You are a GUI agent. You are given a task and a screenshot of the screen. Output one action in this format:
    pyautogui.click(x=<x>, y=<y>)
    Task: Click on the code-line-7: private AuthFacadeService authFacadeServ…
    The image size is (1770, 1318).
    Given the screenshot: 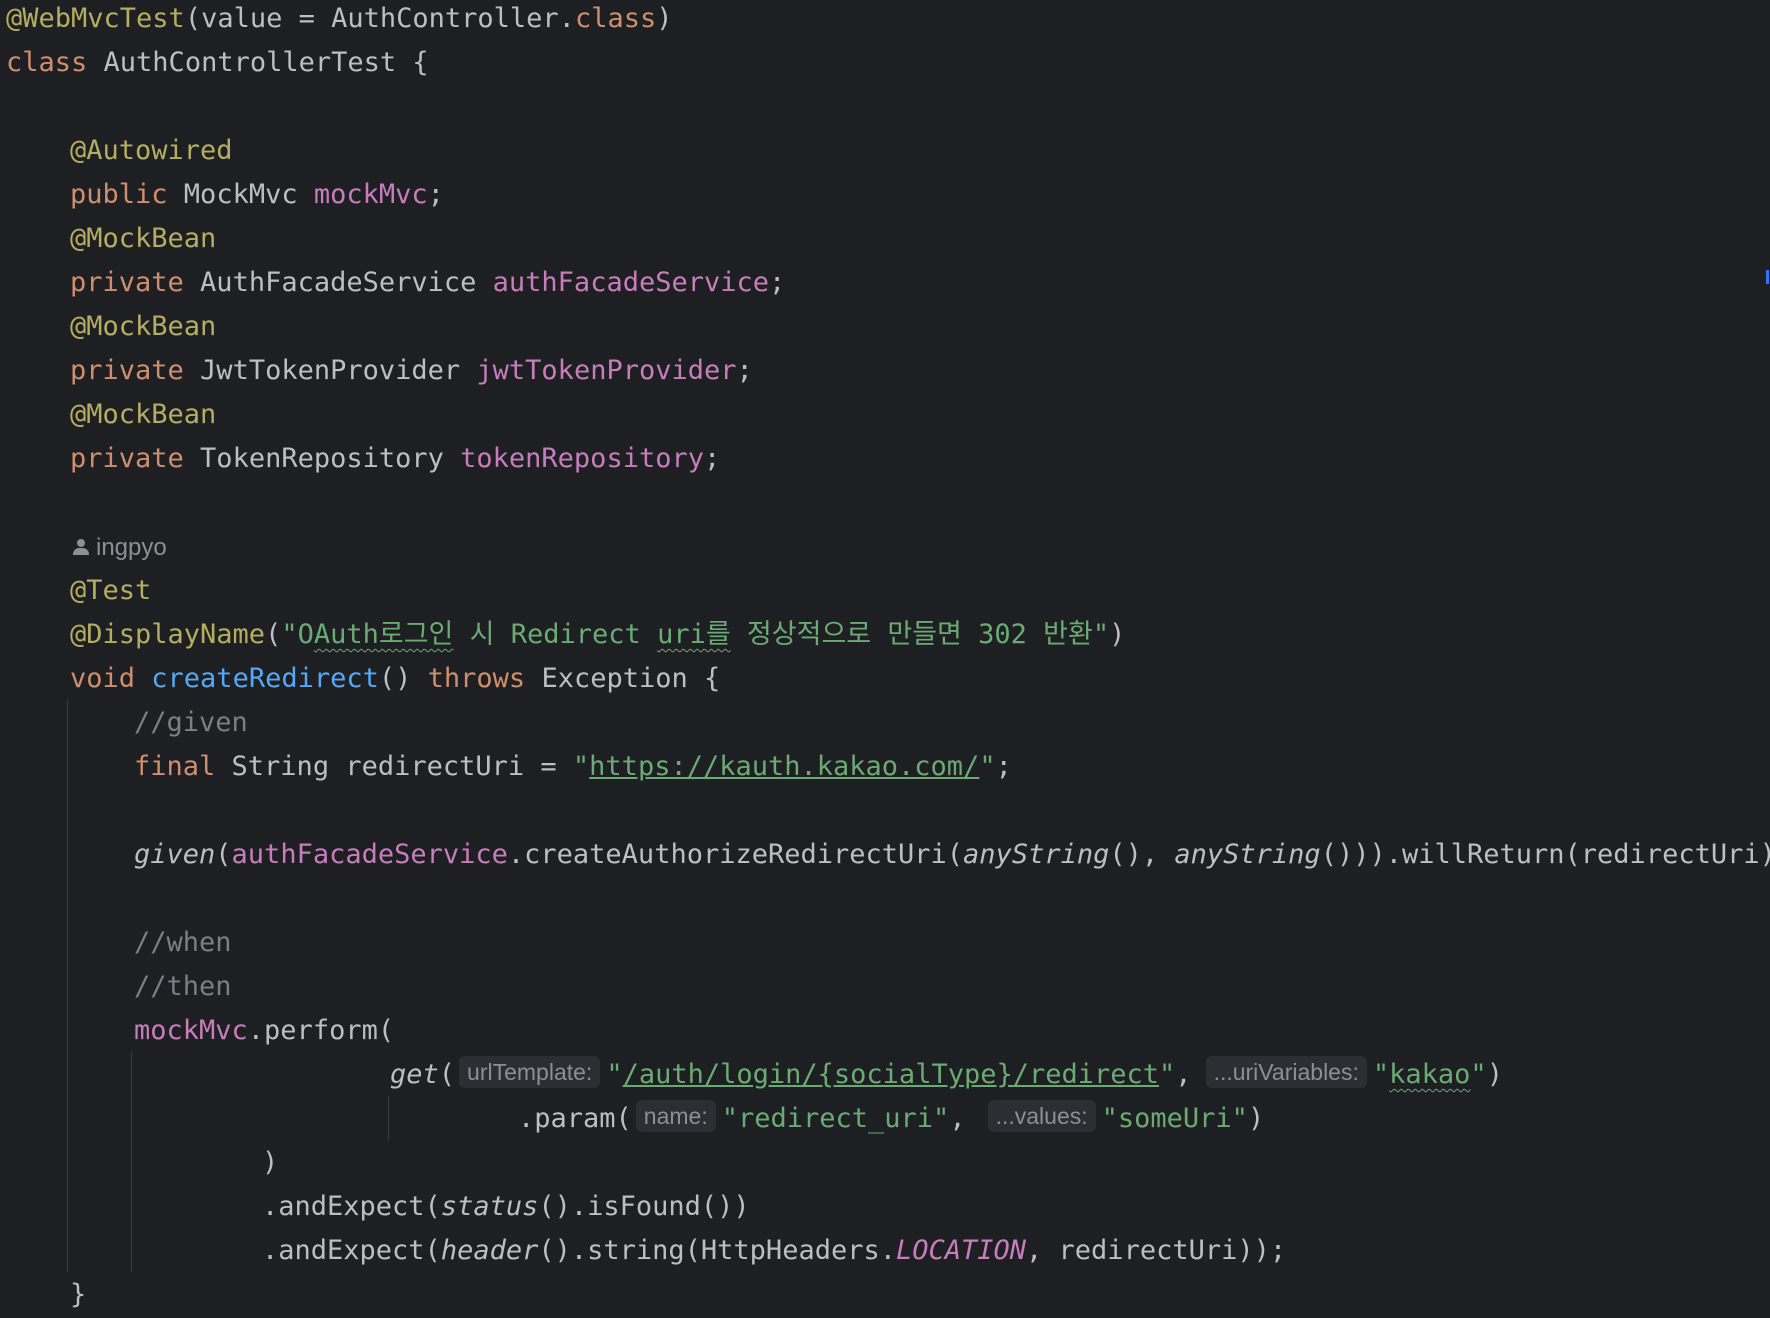 What is the action you would take?
    pyautogui.click(x=427, y=283)
    